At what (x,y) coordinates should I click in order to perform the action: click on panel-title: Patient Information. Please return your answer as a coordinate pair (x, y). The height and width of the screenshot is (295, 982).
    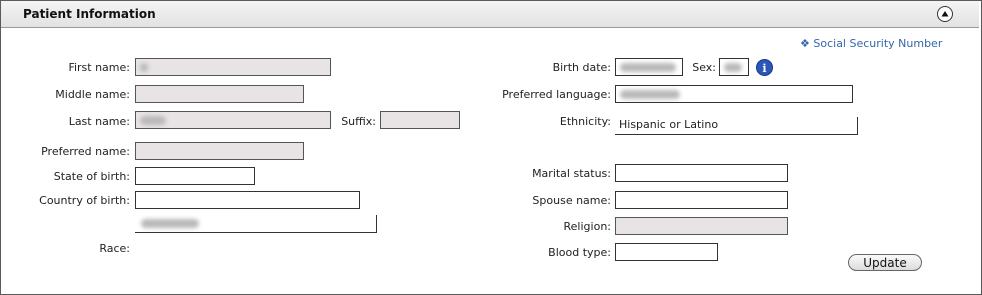
    Looking at the image, I should click on (89, 14).